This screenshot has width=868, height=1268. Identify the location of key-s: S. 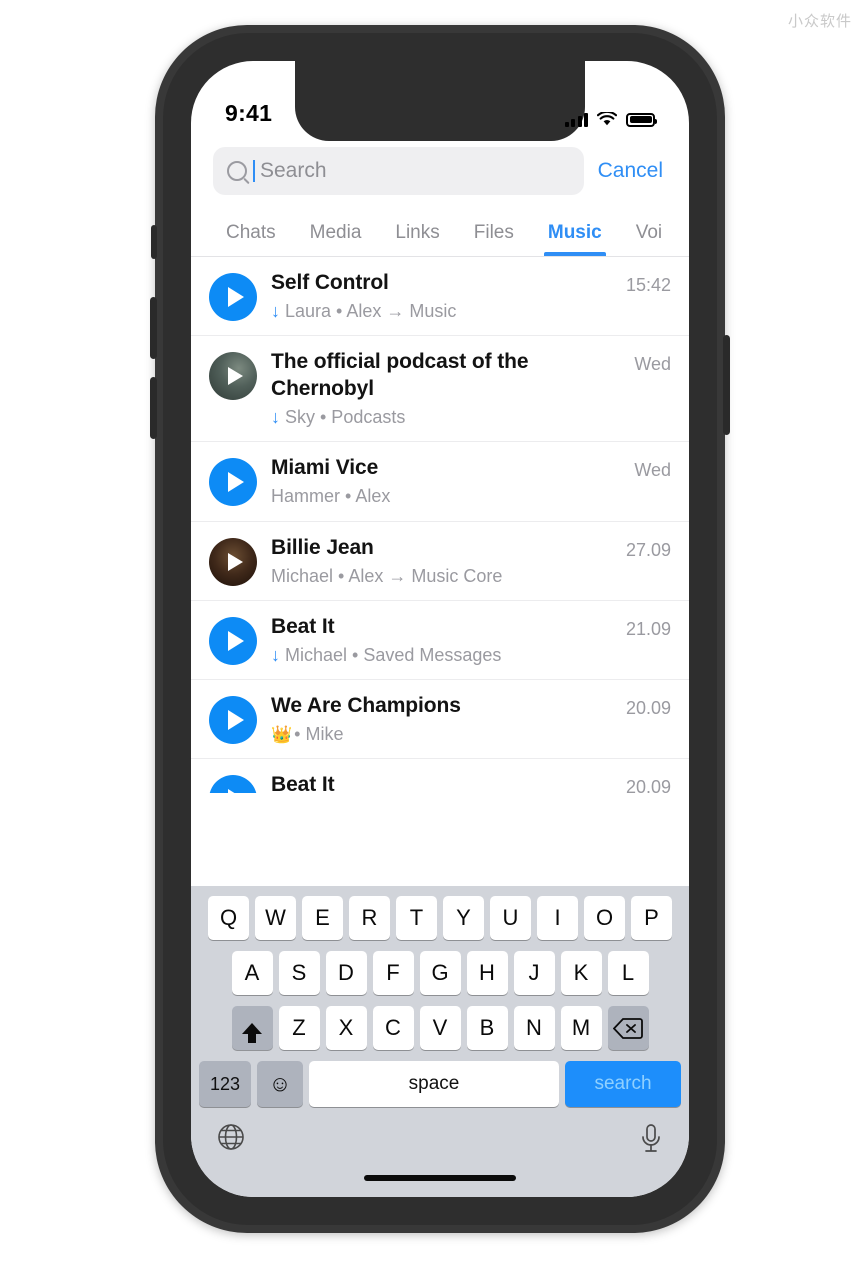
(299, 973).